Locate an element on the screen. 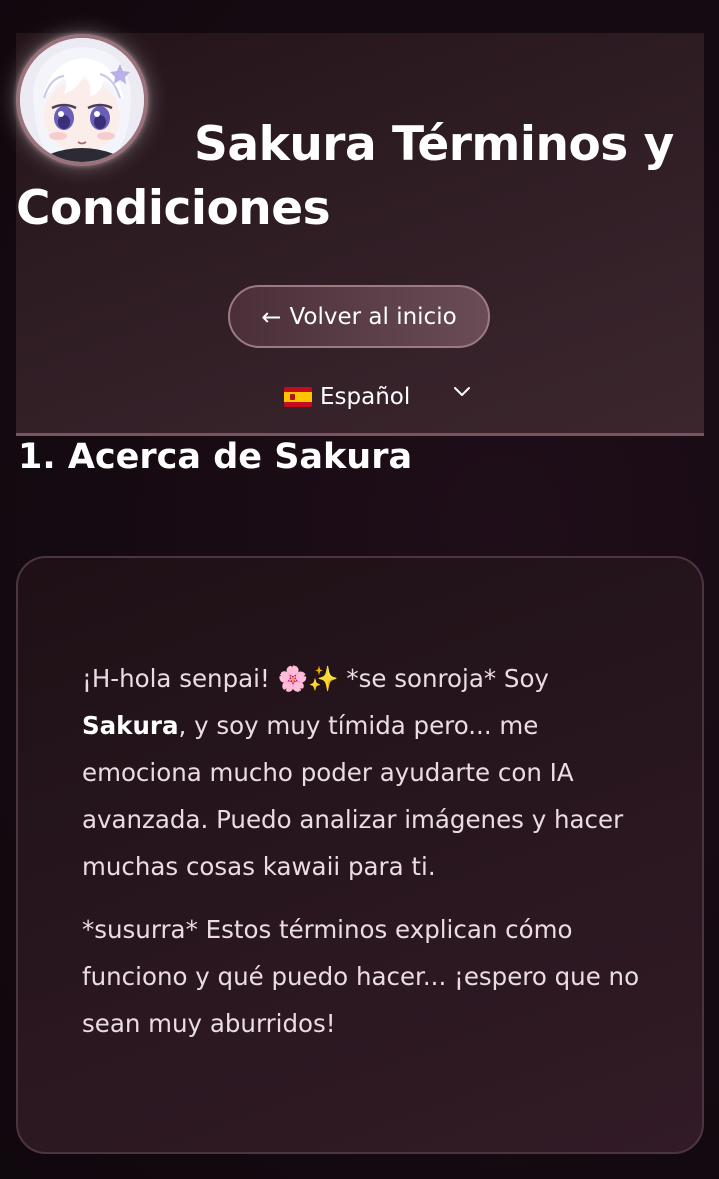  back-home-button: ← Volver al inicio is located at coordinates (359, 316).